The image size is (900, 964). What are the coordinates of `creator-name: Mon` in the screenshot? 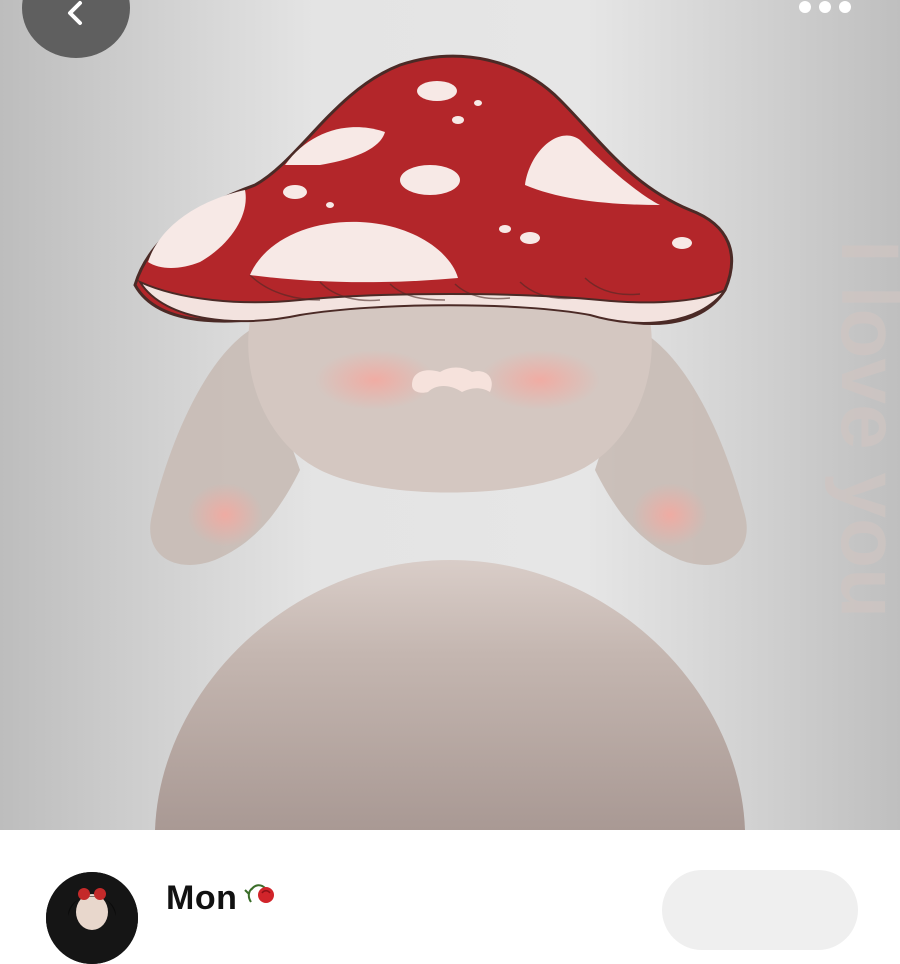 It's located at (201, 898).